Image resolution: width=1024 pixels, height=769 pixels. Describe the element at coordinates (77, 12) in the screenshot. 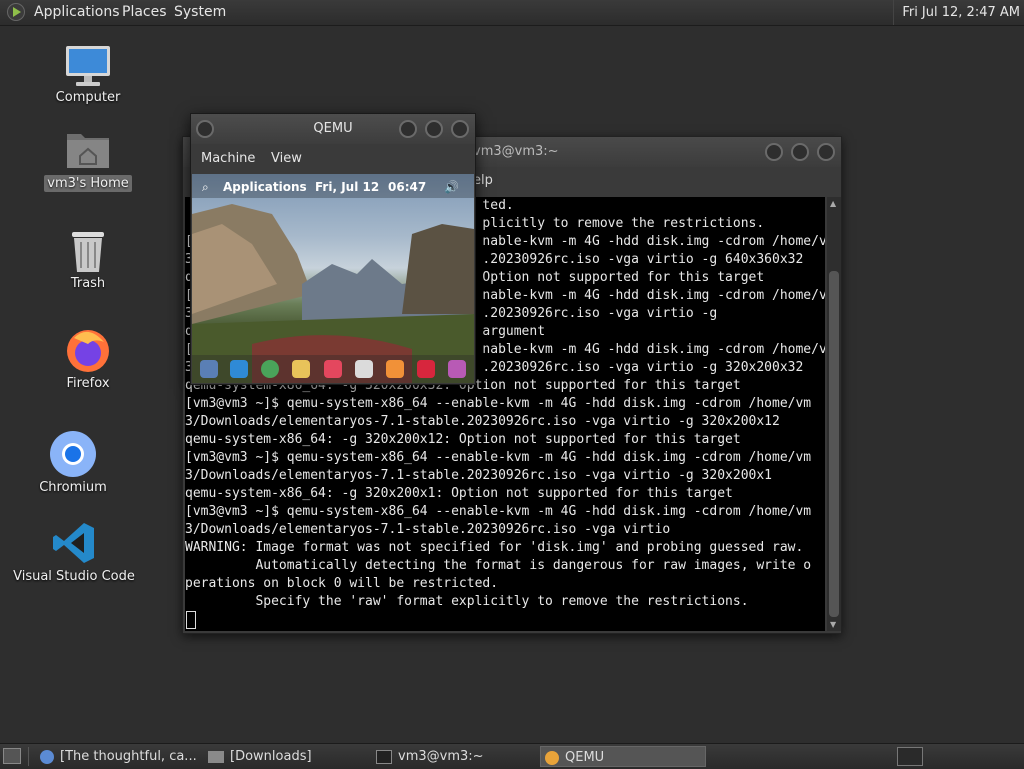

I see `menu-applications: Applications` at that location.